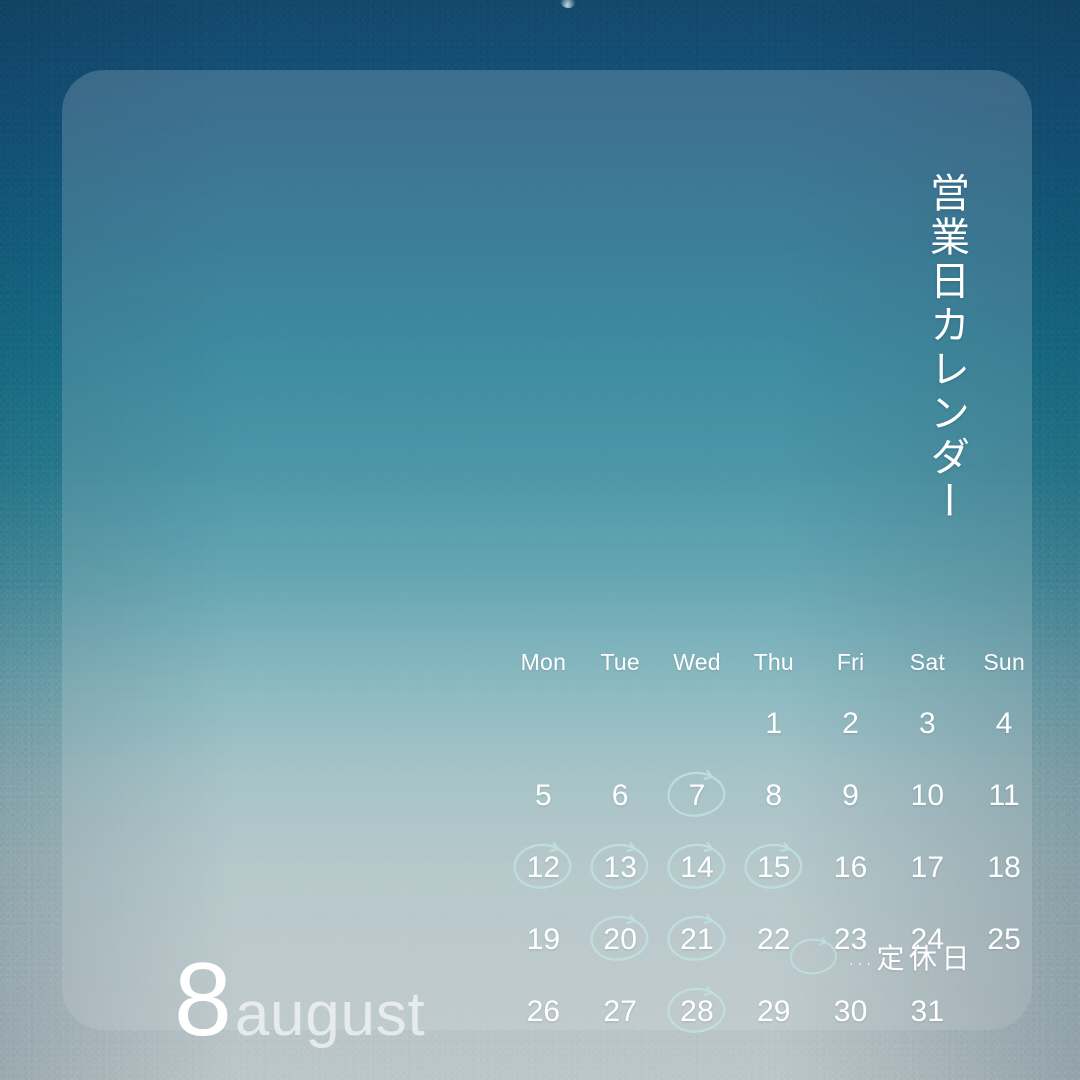  Describe the element at coordinates (568, 5) in the screenshot. I see `light-speck-decoration` at that location.